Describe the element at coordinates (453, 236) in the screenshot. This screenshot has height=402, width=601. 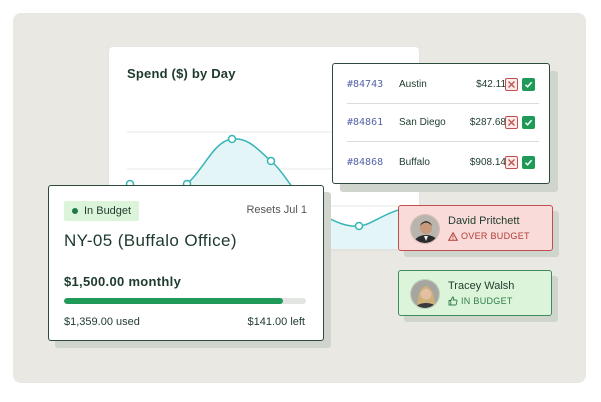
I see `warning-triangle-icon` at that location.